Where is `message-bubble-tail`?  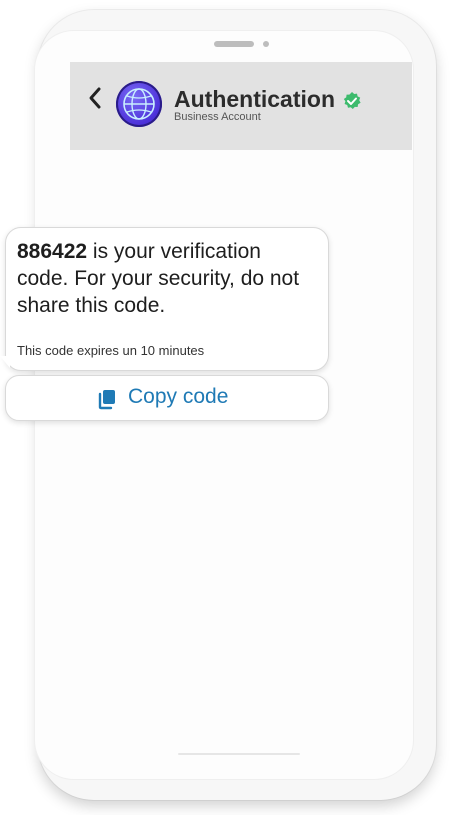
message-bubble-tail is located at coordinates (5, 362).